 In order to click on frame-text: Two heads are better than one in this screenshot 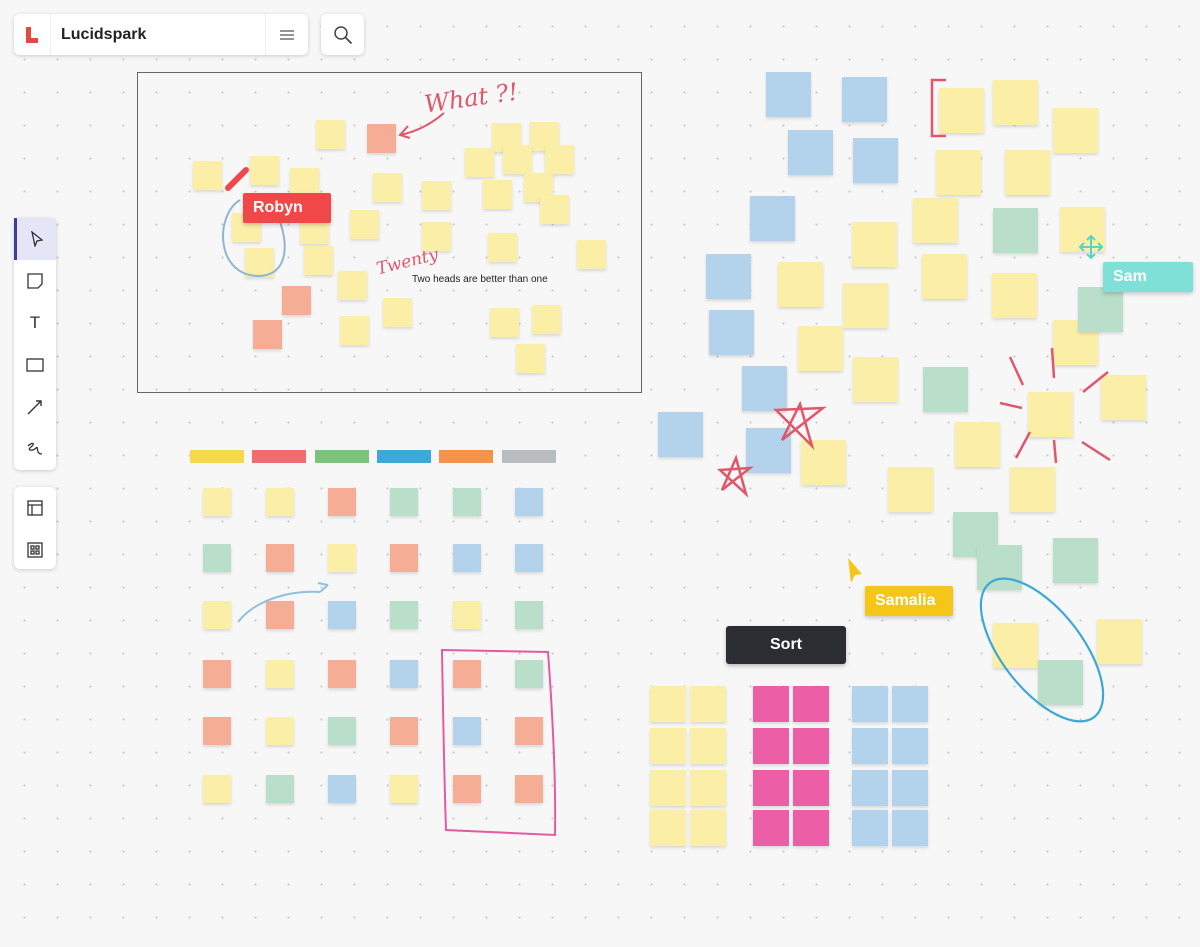, I will do `click(480, 279)`.